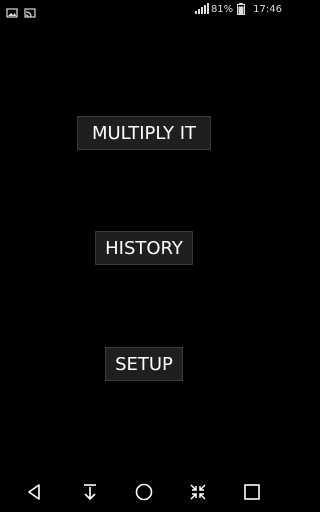 The width and height of the screenshot is (320, 512). I want to click on download-icon, so click(90, 492).